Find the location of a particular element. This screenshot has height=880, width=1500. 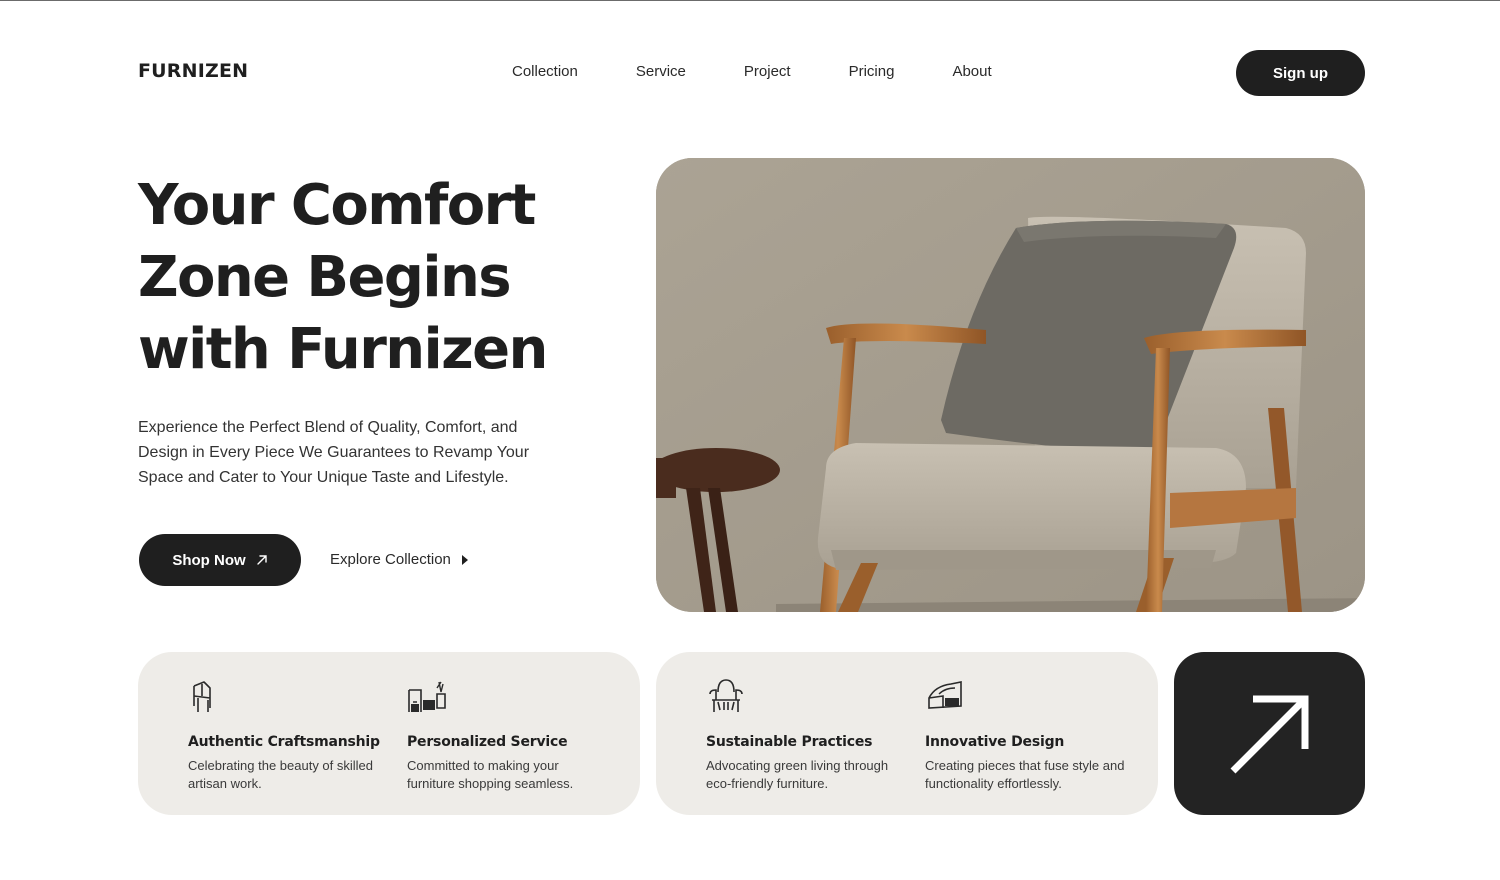

shop-now-button: Shop Now is located at coordinates (220, 560).